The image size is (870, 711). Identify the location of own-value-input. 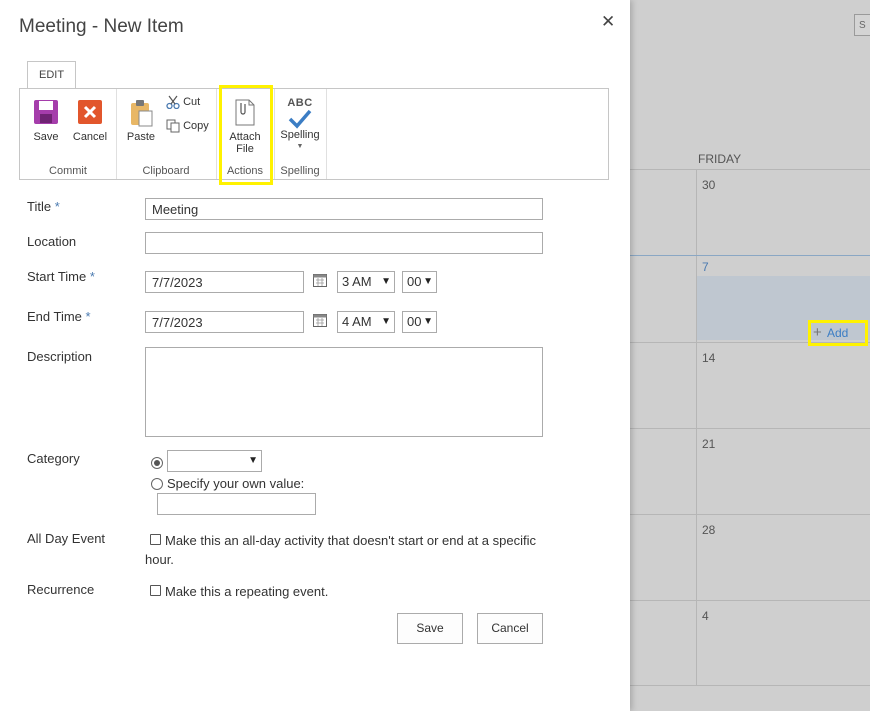
(236, 504).